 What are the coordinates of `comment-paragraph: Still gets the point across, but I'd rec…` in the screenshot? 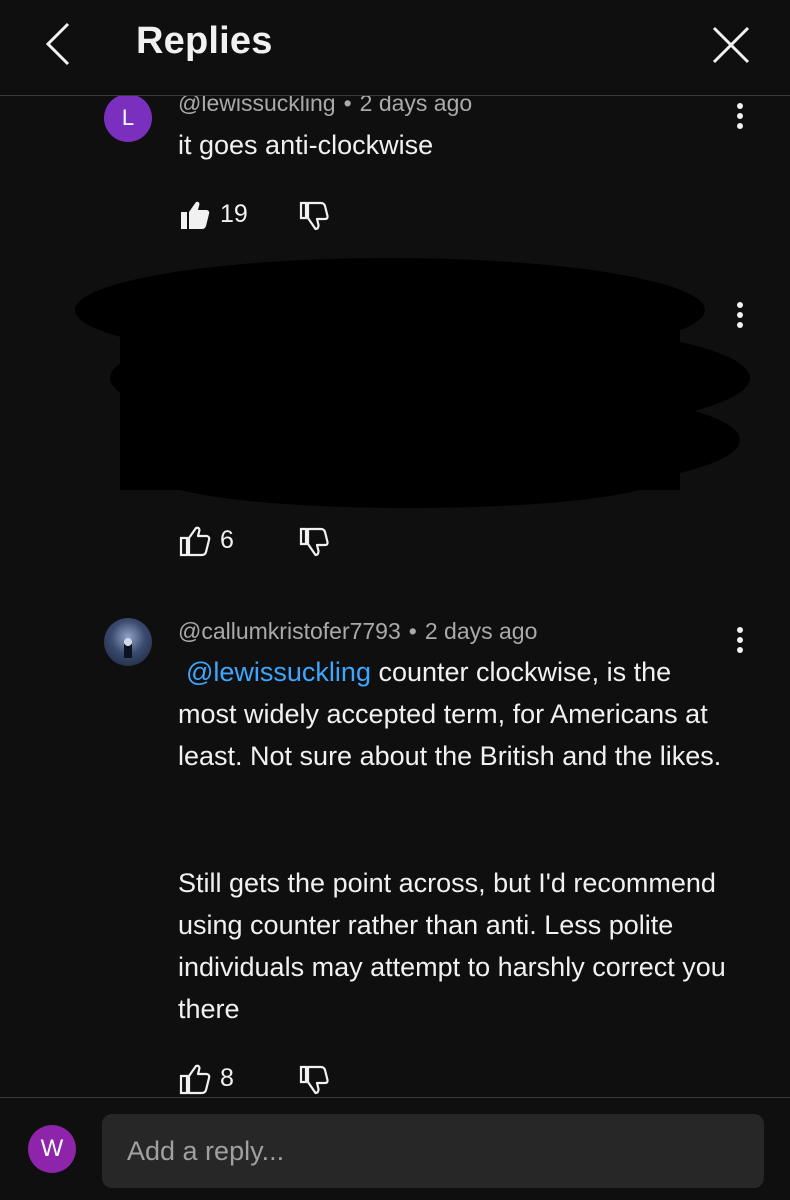 It's located at (452, 946).